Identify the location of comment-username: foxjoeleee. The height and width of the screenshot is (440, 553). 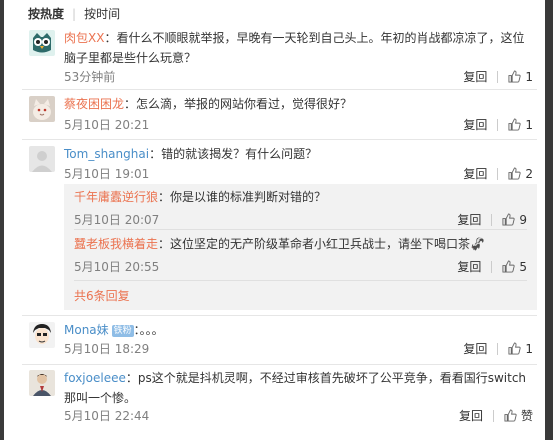
(95, 378).